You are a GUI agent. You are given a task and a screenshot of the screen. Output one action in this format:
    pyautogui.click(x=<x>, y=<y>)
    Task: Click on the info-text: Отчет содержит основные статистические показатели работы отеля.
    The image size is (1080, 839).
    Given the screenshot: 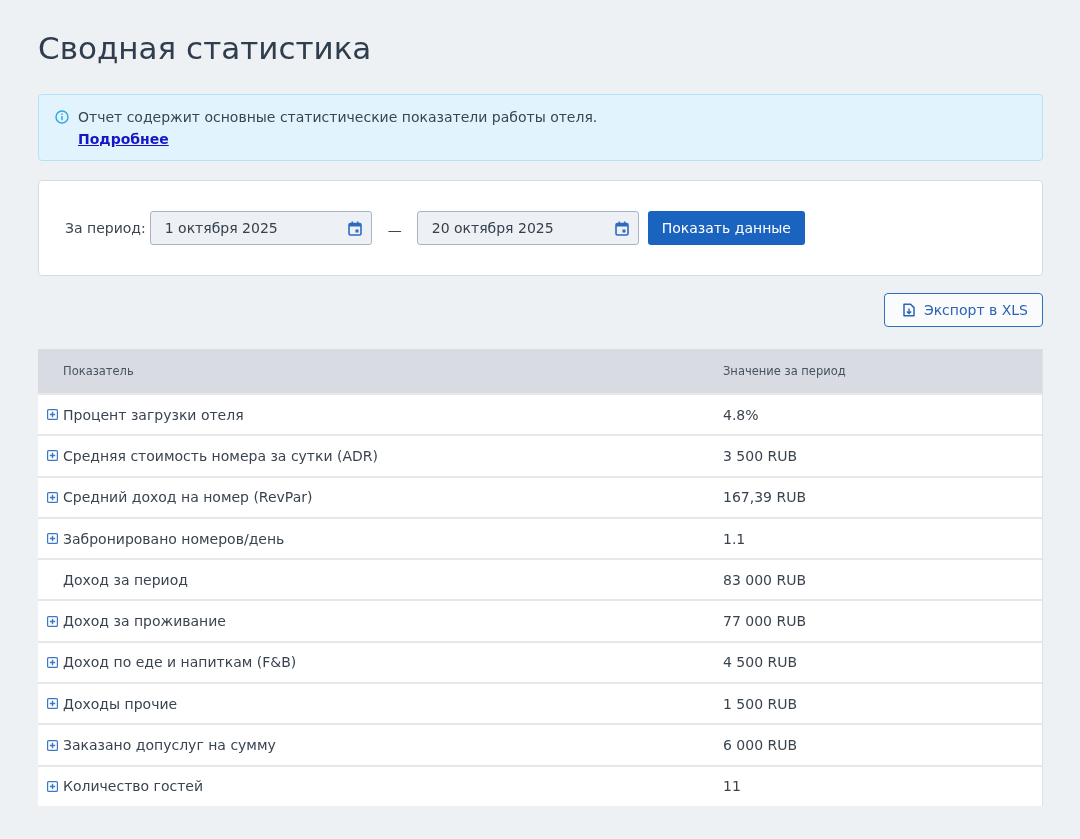 What is the action you would take?
    pyautogui.click(x=338, y=117)
    